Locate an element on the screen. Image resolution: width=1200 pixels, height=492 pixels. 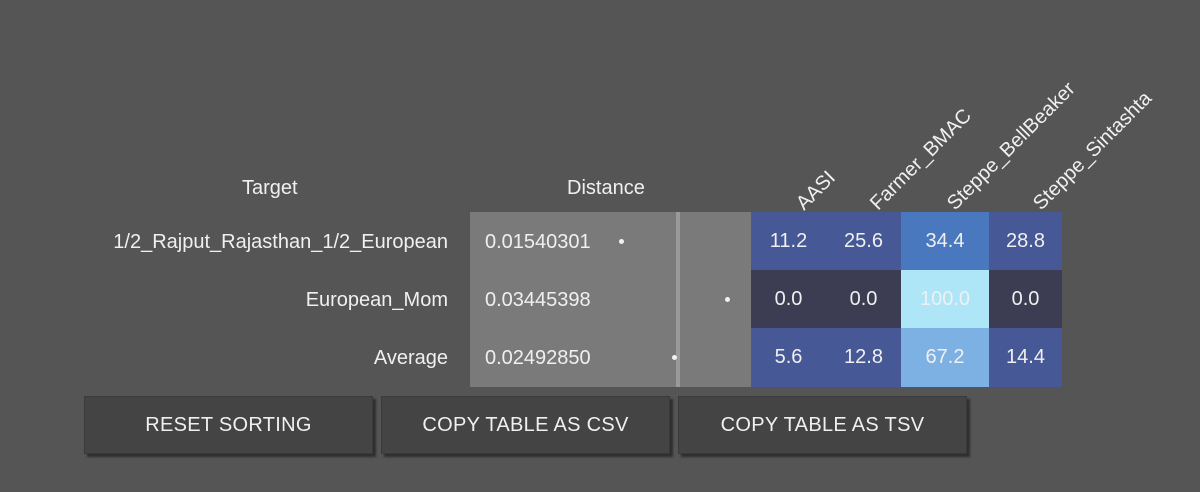
table-cell: 14.4 is located at coordinates (1025, 357).